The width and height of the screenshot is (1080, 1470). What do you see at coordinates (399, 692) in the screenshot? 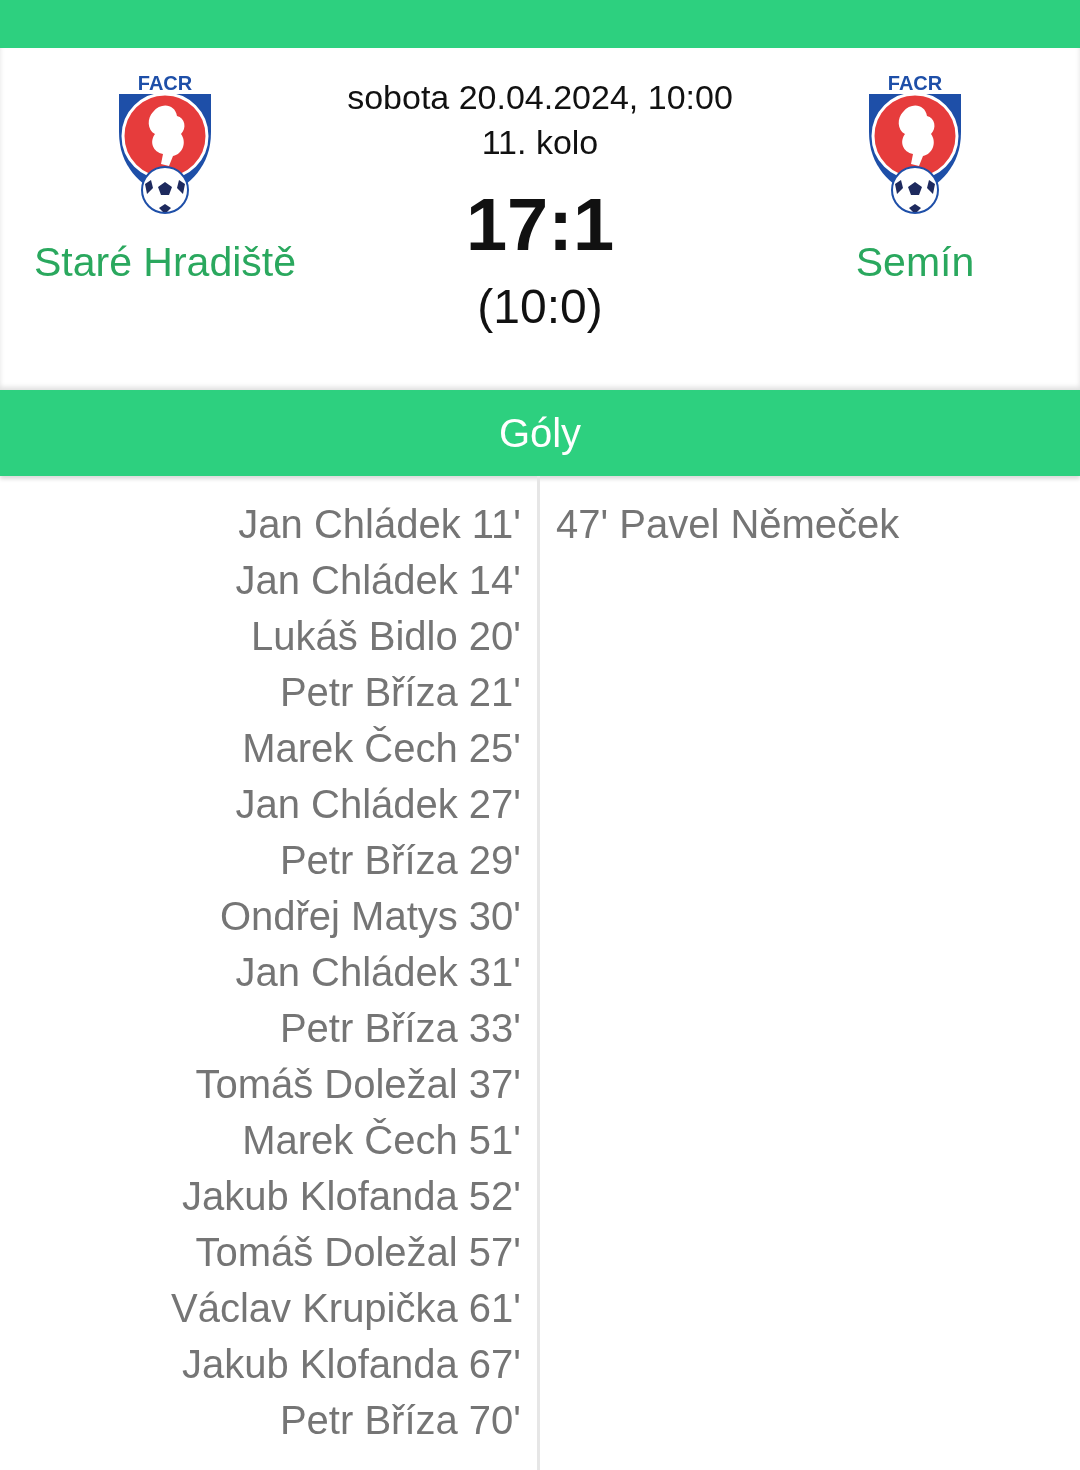
I see `goal-entry: Petr Bříza 21'` at bounding box center [399, 692].